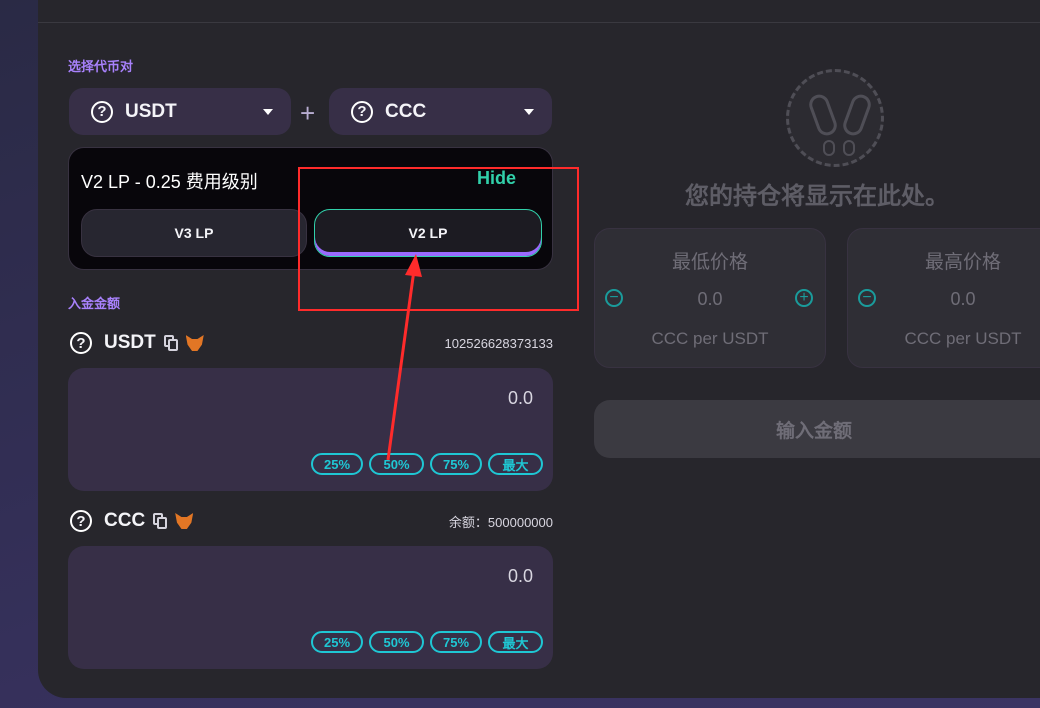  Describe the element at coordinates (440, 111) in the screenshot. I see `token-b-select: ? CCC` at that location.